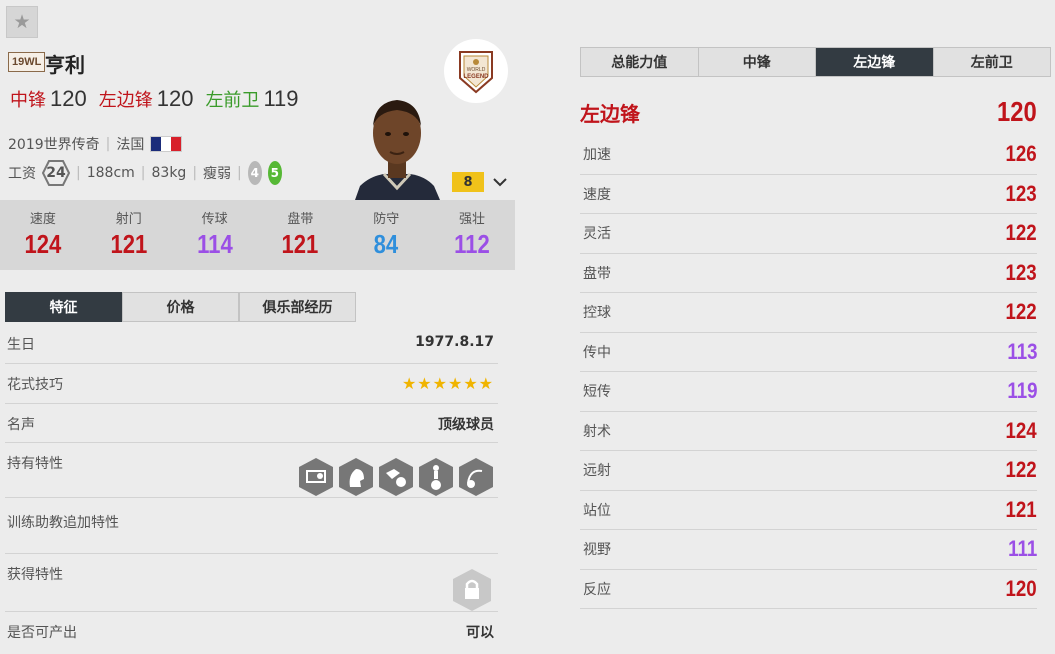 This screenshot has height=654, width=1055. Describe the element at coordinates (447, 383) in the screenshot. I see `skill-stars-icon: ★★★★★★` at that location.